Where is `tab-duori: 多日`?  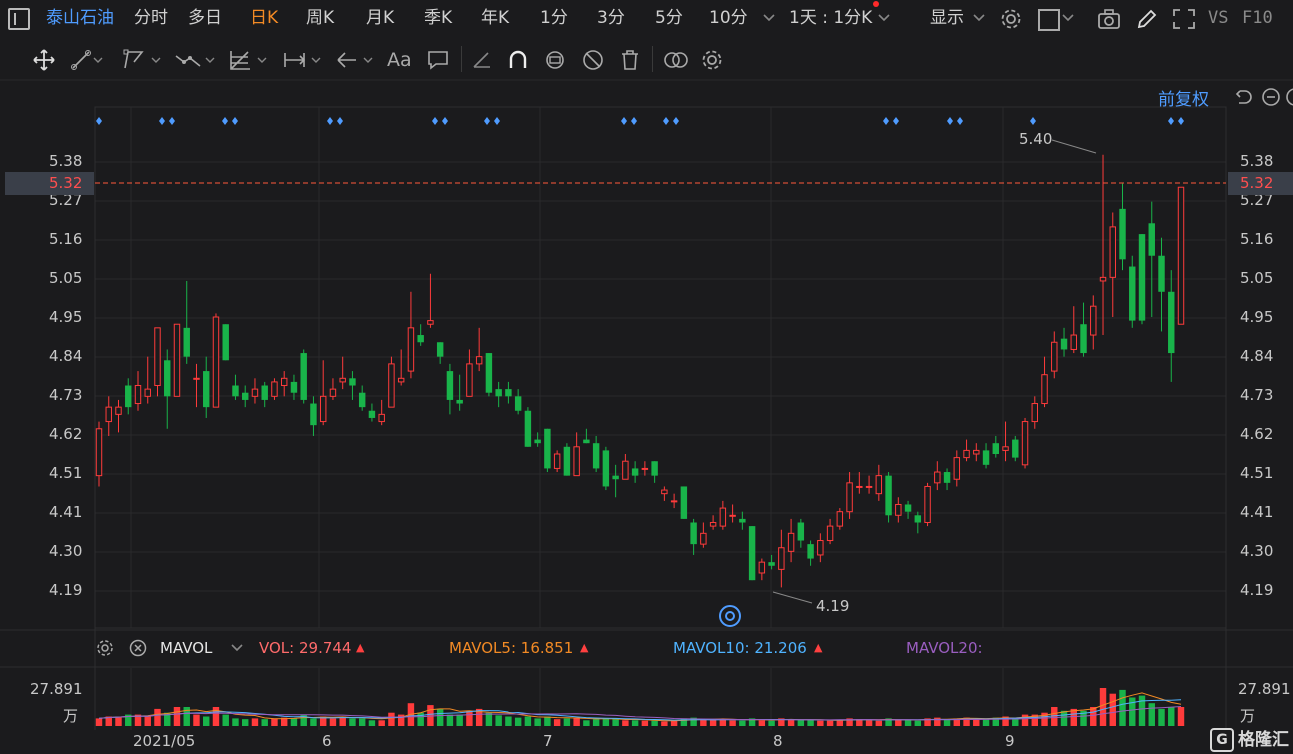 tab-duori: 多日 is located at coordinates (205, 18).